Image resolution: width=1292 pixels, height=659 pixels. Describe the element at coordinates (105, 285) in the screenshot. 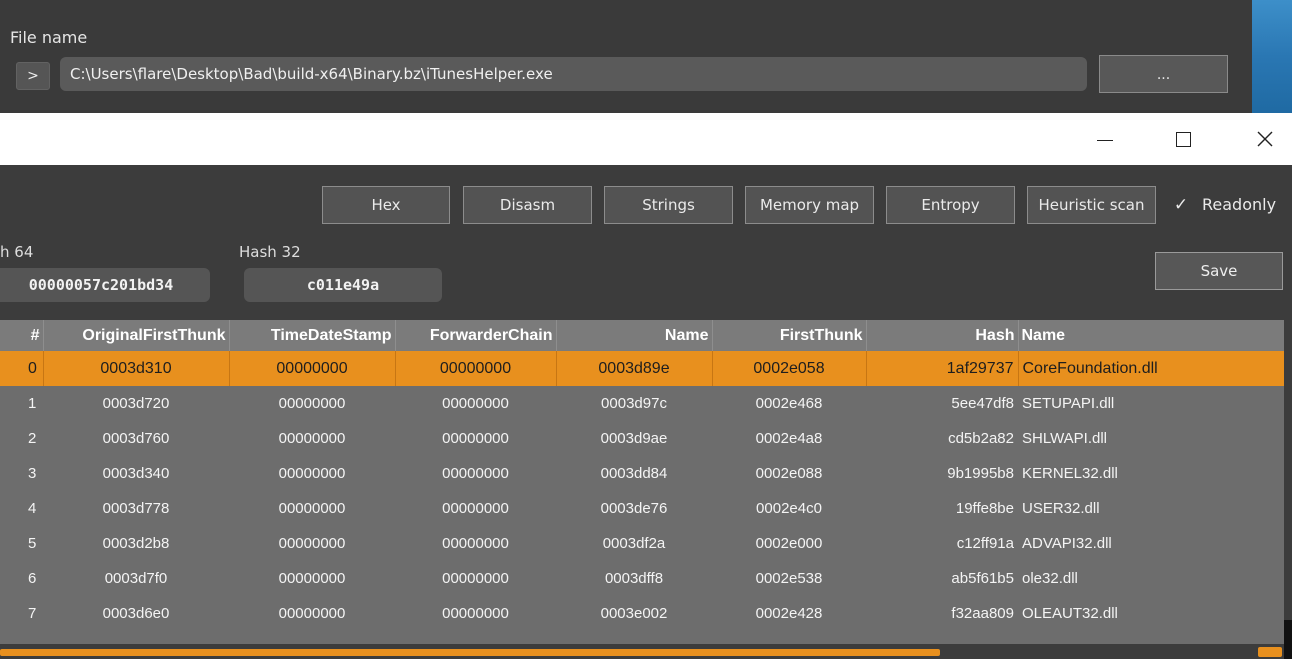

I see `hash64-field: 00000057c201bd34` at that location.